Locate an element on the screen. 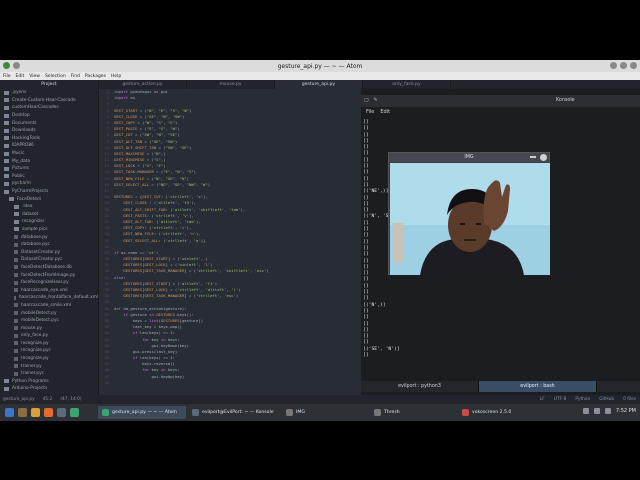  tree-file: faceRecognizeHaar.py is located at coordinates (49, 283).